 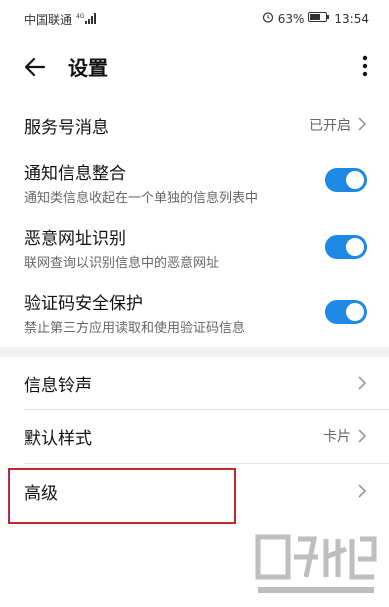 What do you see at coordinates (291, 18) in the screenshot?
I see `battery-percent: 63%` at bounding box center [291, 18].